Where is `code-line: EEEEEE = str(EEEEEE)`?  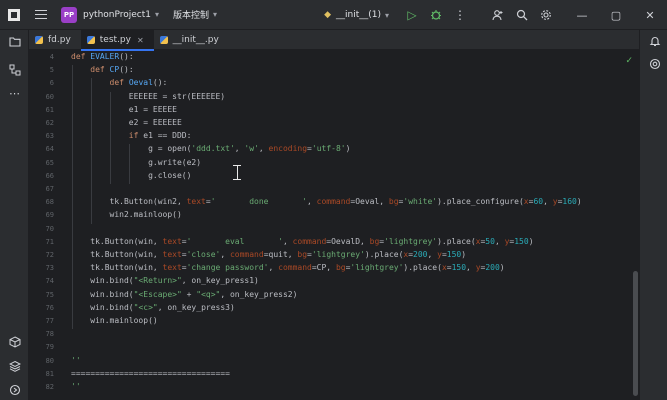
code-line: EEEEEE = str(EEEEEE) is located at coordinates (148, 96).